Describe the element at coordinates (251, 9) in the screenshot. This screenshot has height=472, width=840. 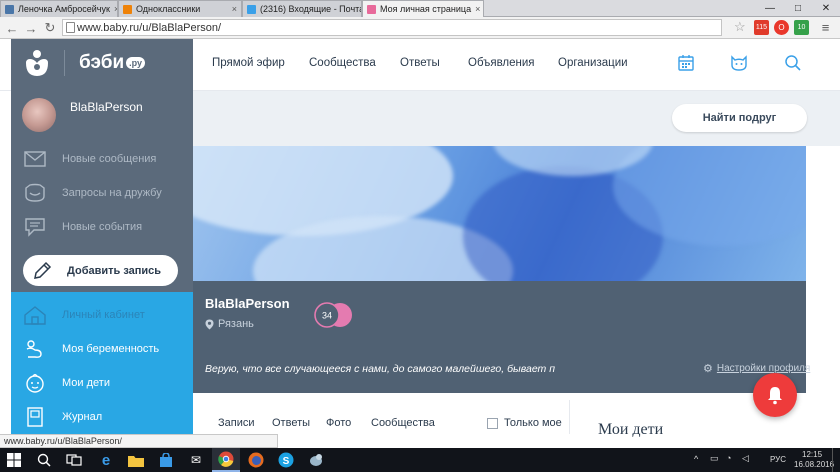
I see `mail-favicon-icon` at that location.